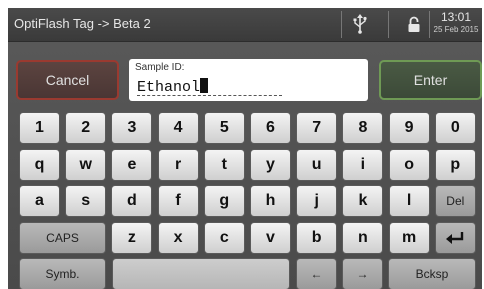  I want to click on key-h: h, so click(270, 201).